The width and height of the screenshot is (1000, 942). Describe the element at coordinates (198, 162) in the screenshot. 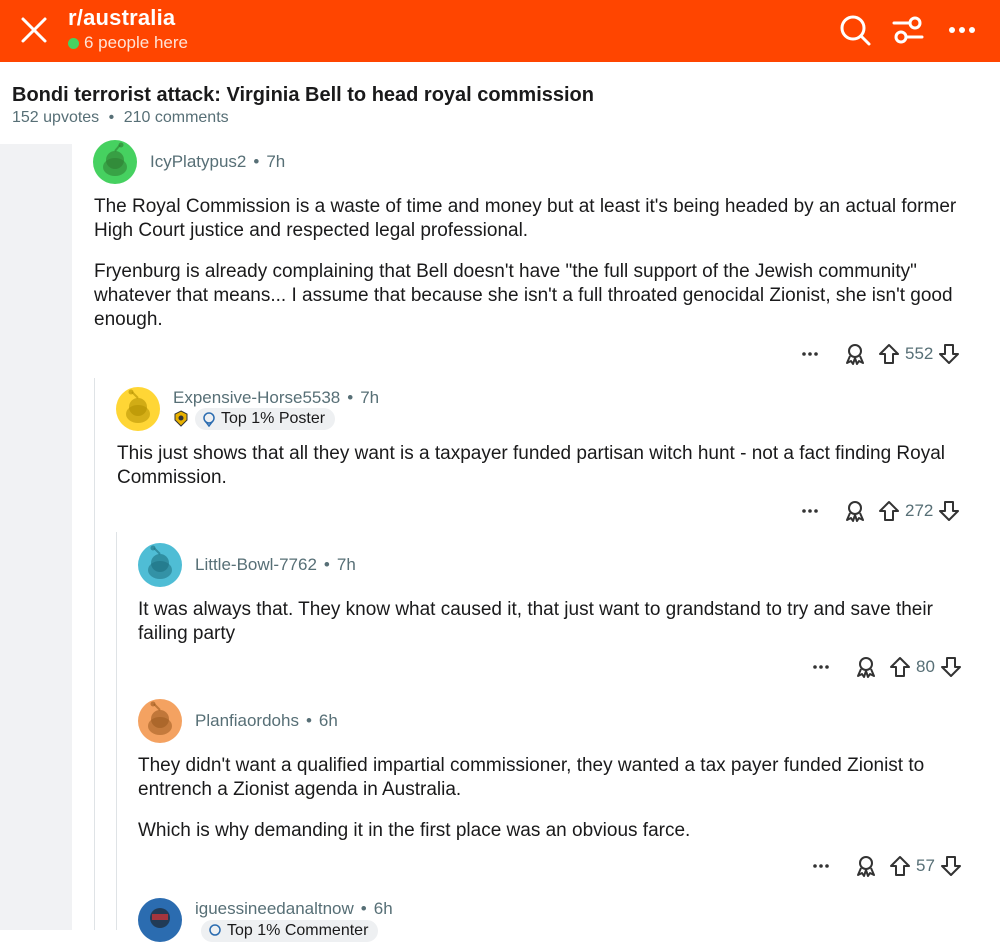

I see `comment-author: IcyPlatypus2` at that location.